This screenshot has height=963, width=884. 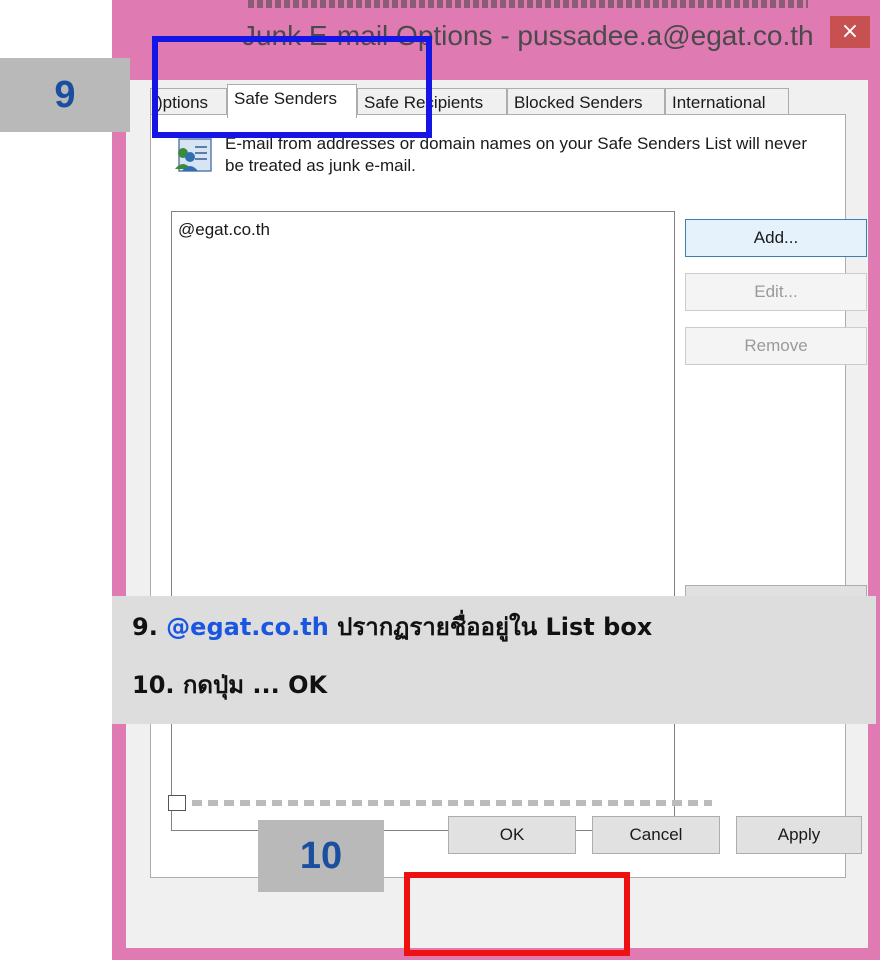 I want to click on apply-button: Apply, so click(x=799, y=835).